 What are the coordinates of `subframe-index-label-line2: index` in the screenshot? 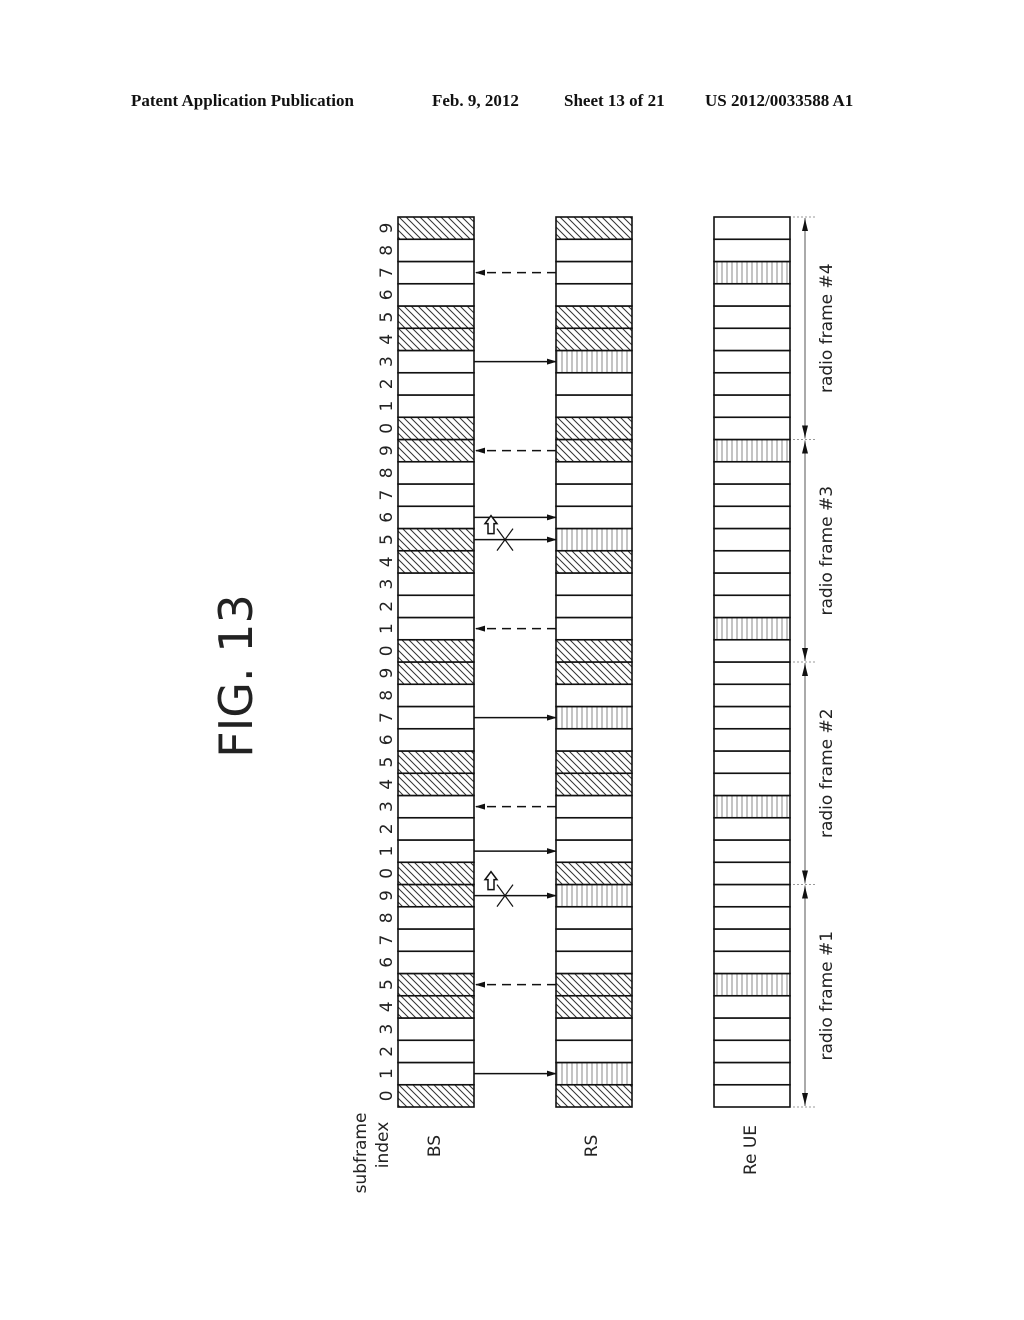 It's located at (383, 1145).